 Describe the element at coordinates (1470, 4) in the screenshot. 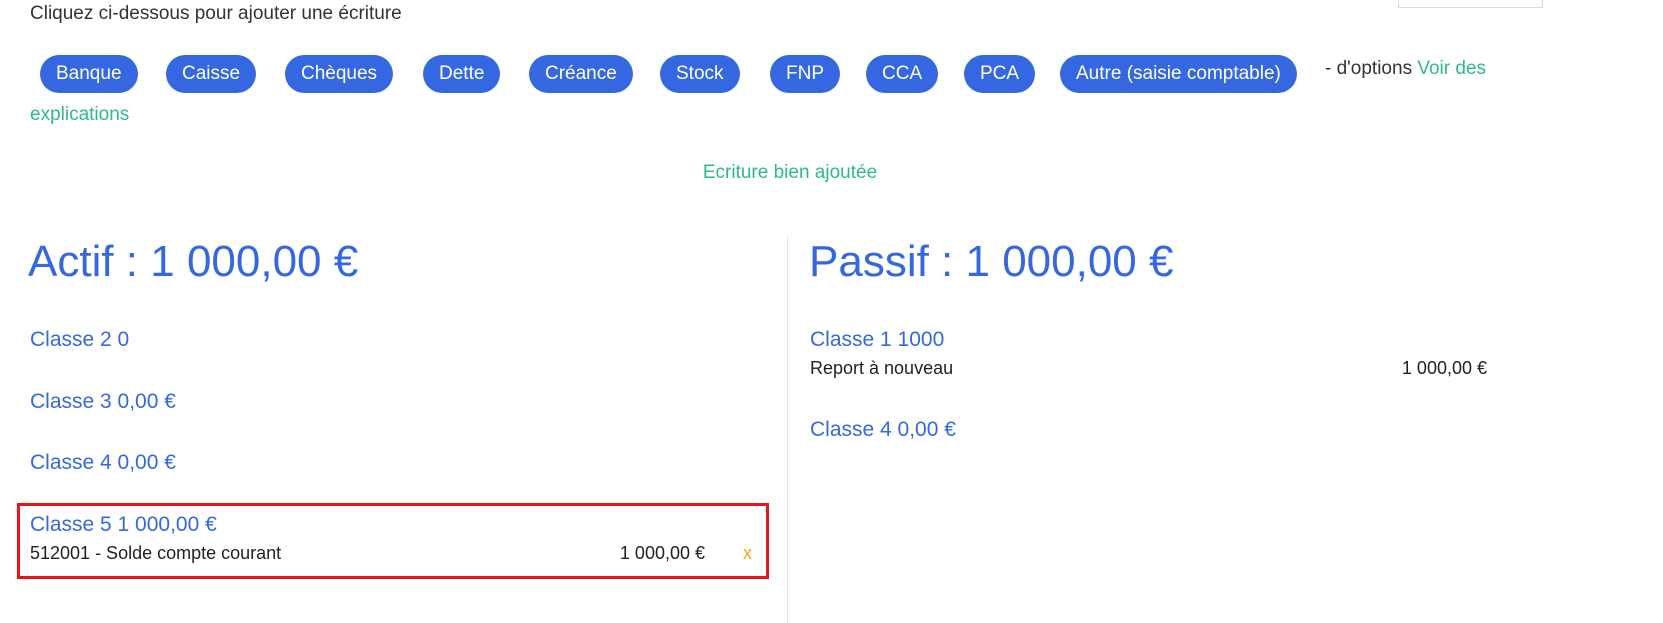

I see `top-right-field` at that location.